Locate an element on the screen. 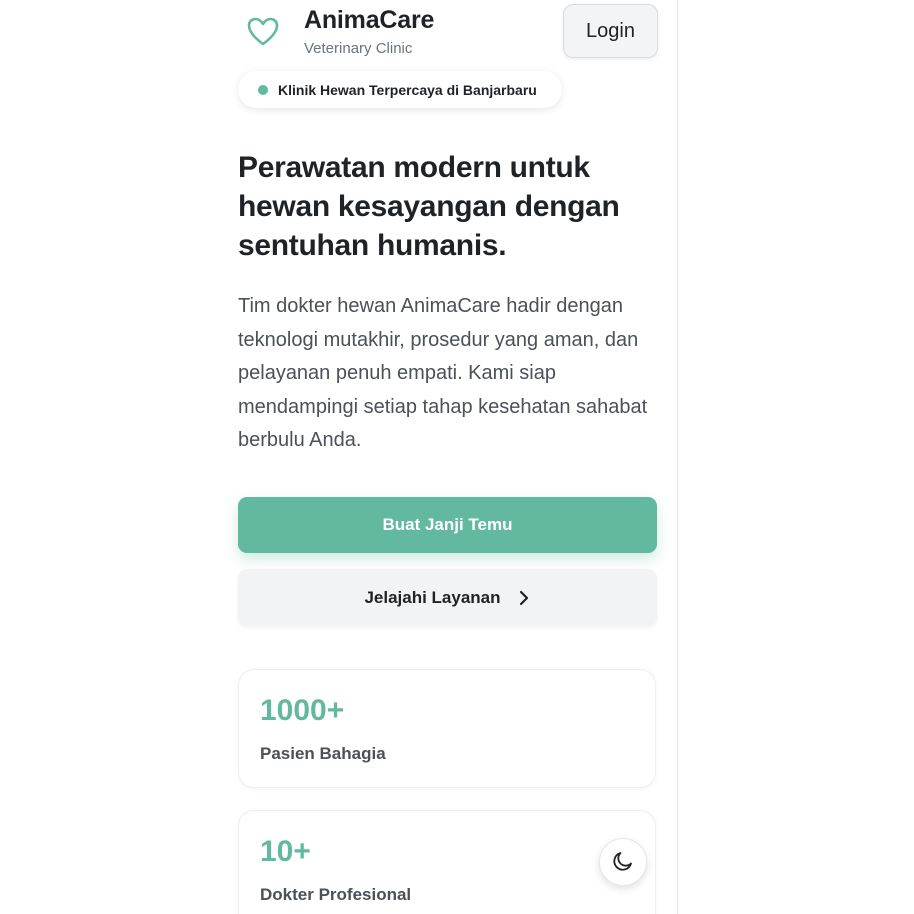 This screenshot has width=914, height=914. theme-toggle-button is located at coordinates (623, 862).